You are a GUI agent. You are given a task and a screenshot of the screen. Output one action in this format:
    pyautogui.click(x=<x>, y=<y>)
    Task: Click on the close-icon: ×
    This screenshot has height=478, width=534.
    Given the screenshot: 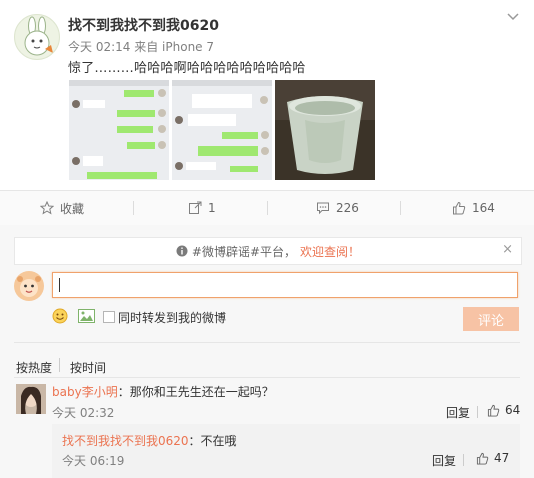 What is the action you would take?
    pyautogui.click(x=507, y=250)
    